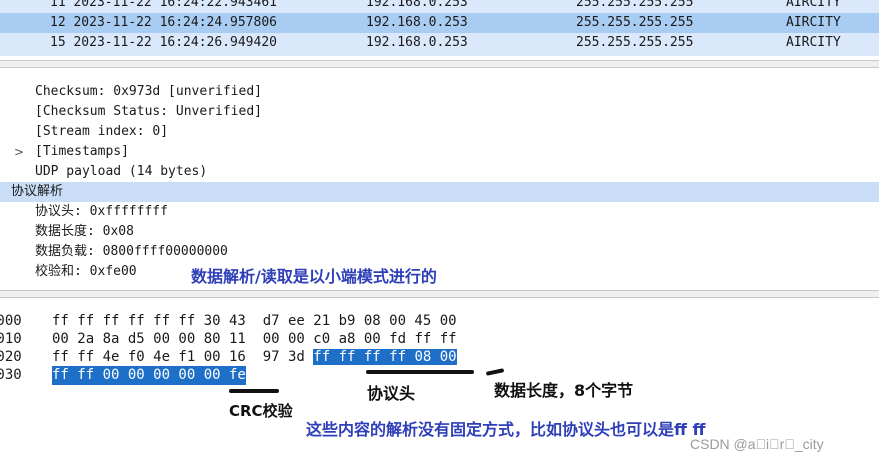 The image size is (879, 464). What do you see at coordinates (11, 339) in the screenshot?
I see `hex-offset: 0010` at bounding box center [11, 339].